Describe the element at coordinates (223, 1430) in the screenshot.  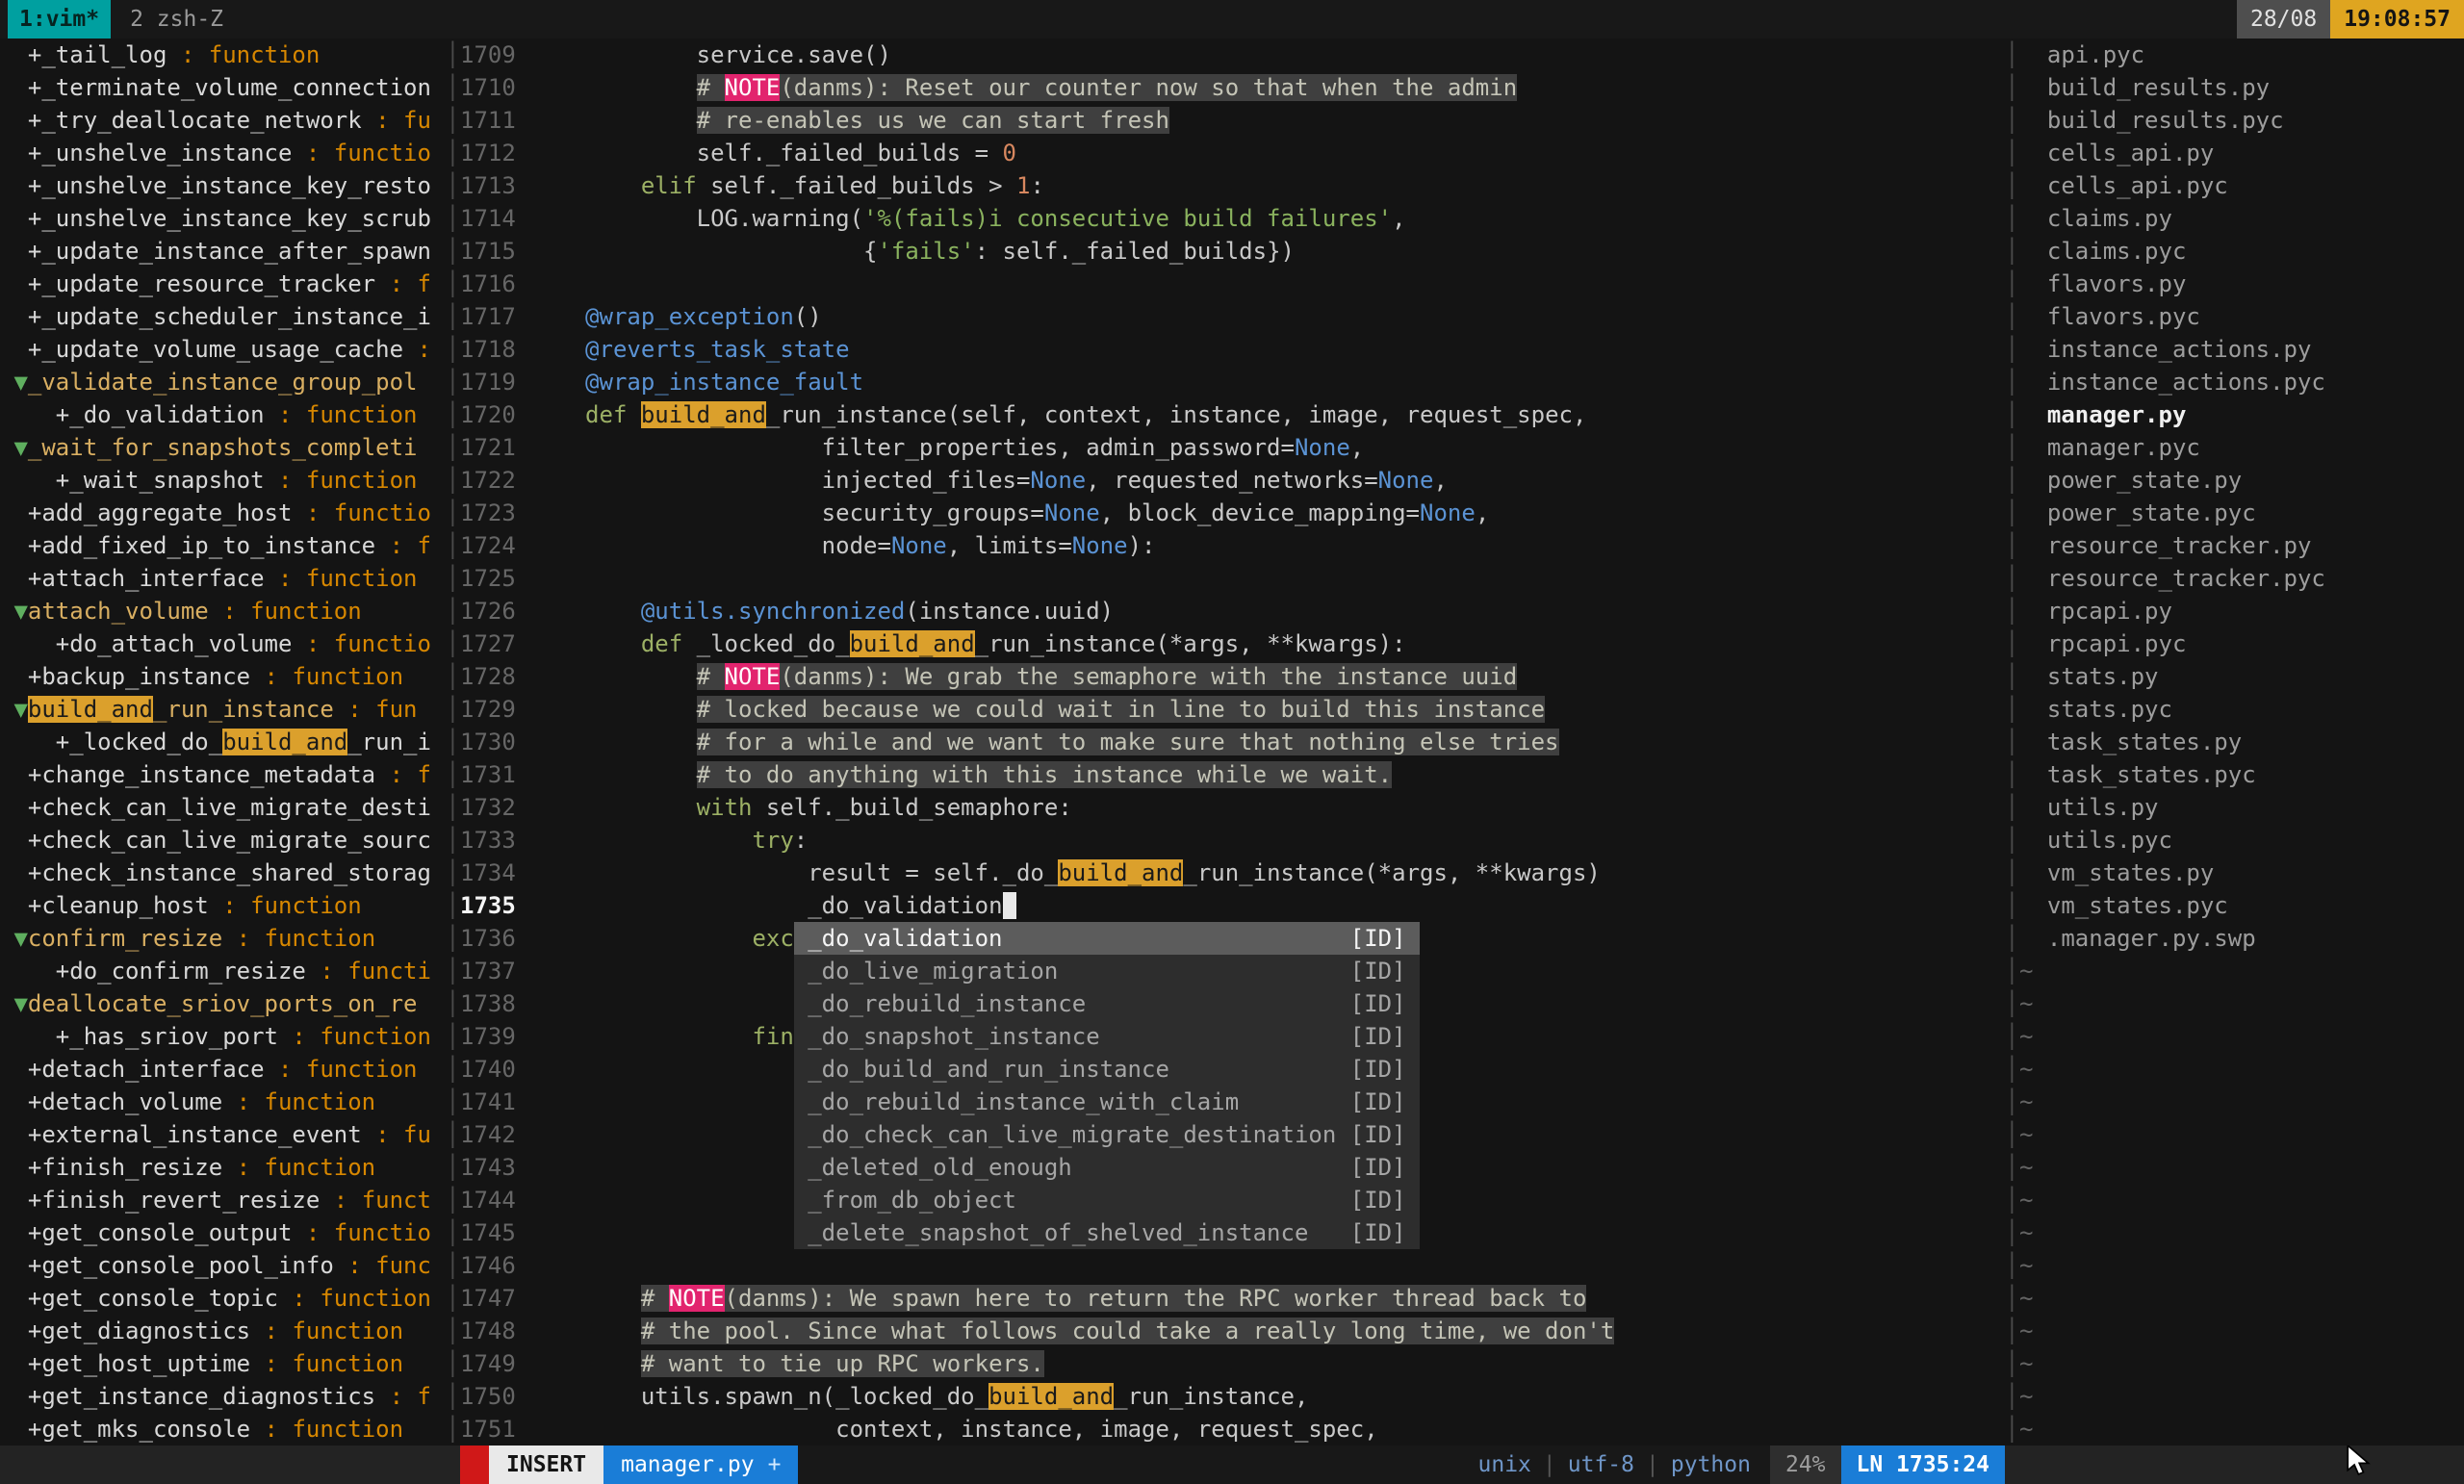
I see `tagbar-item: +get_mks_console : function` at that location.